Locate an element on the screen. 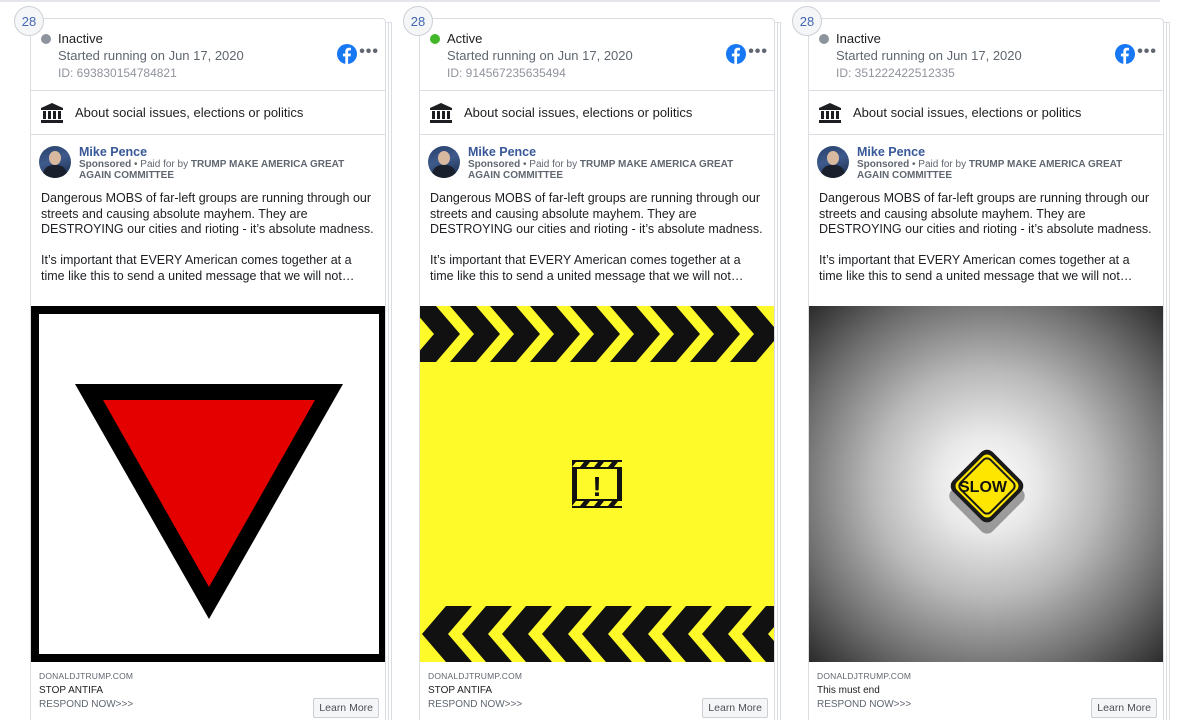 The width and height of the screenshot is (1200, 720). ad-image-red-triangle is located at coordinates (208, 484).